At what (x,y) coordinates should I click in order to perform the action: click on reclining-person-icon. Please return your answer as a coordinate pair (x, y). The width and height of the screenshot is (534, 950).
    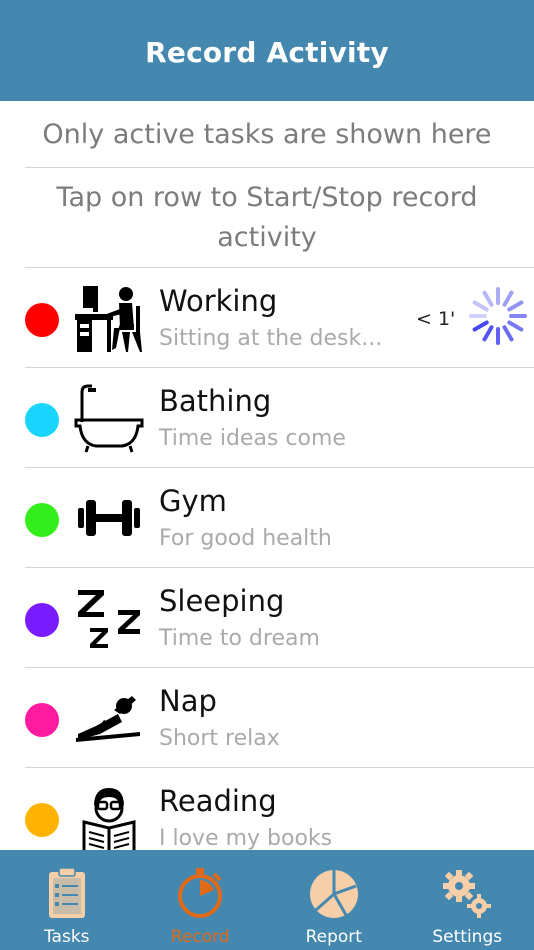
    Looking at the image, I should click on (108, 719).